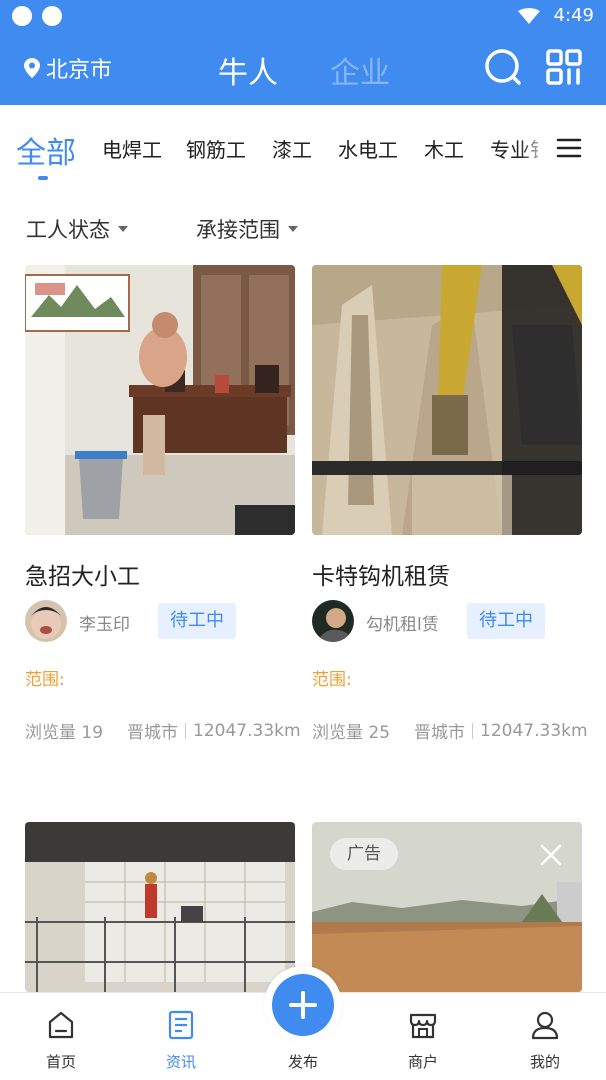 The width and height of the screenshot is (606, 1080). I want to click on news-icon, so click(181, 1025).